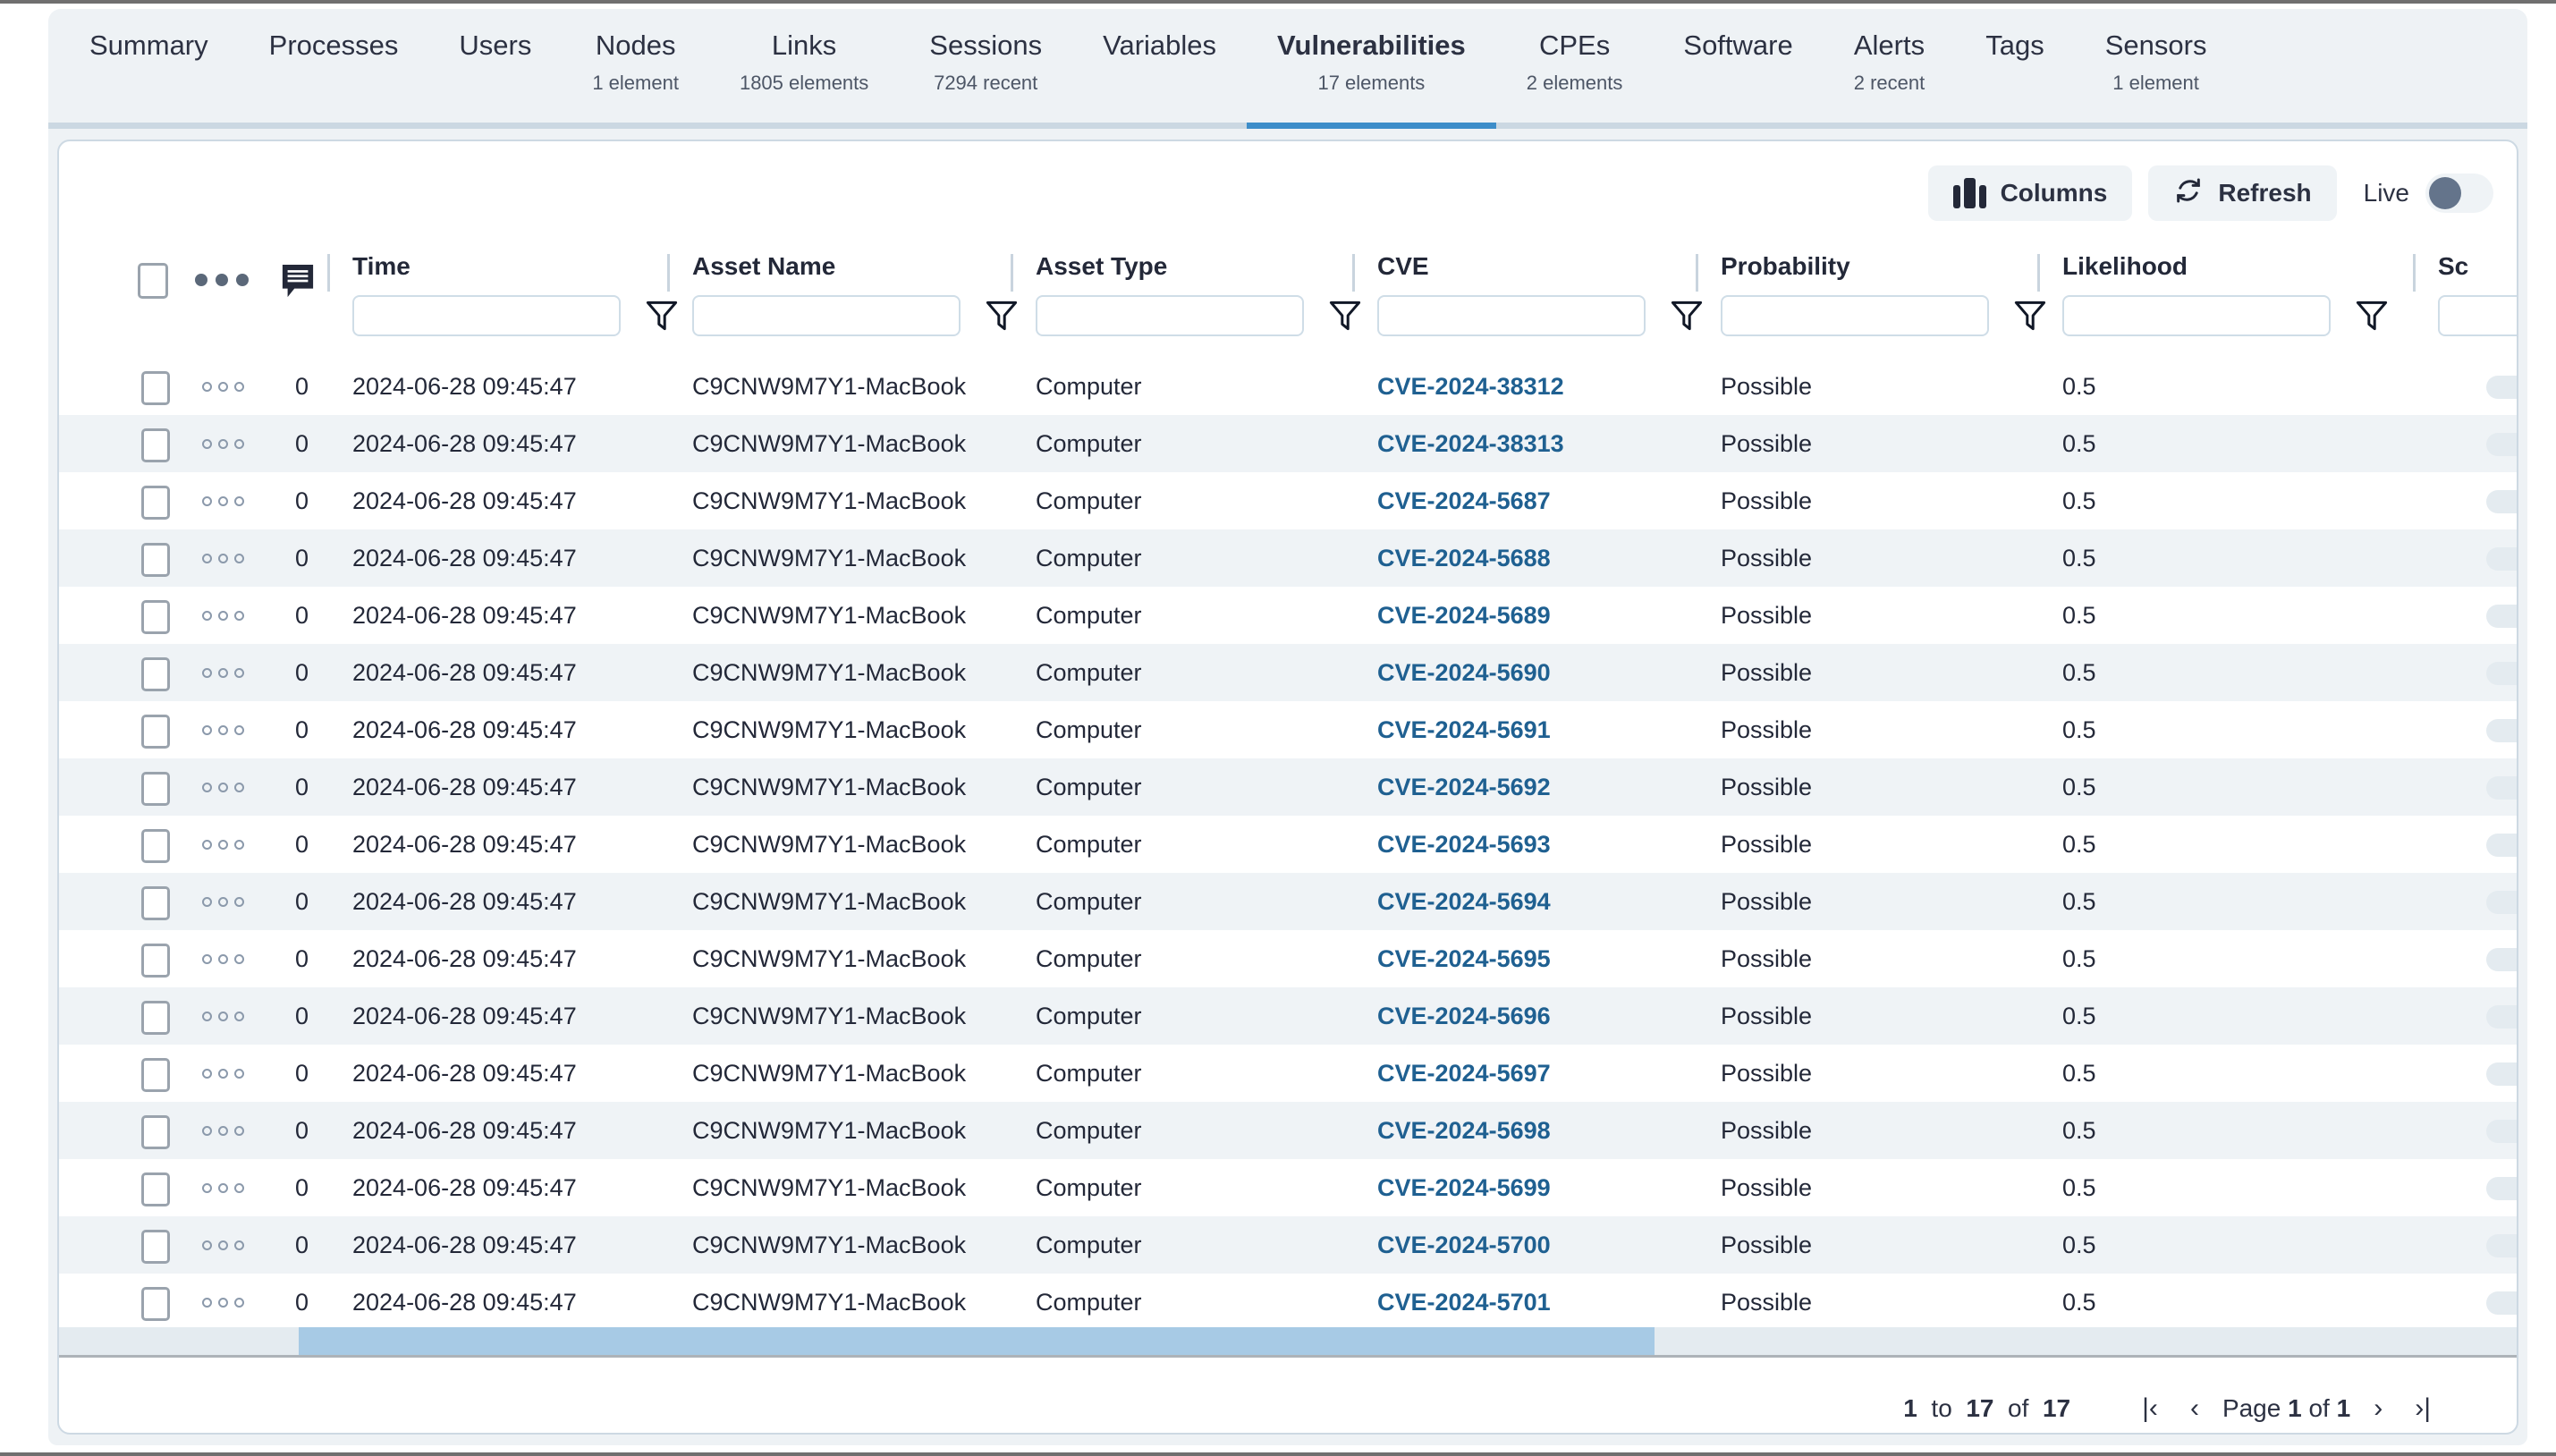 This screenshot has width=2556, height=1456. I want to click on column-header-time: Time, so click(517, 299).